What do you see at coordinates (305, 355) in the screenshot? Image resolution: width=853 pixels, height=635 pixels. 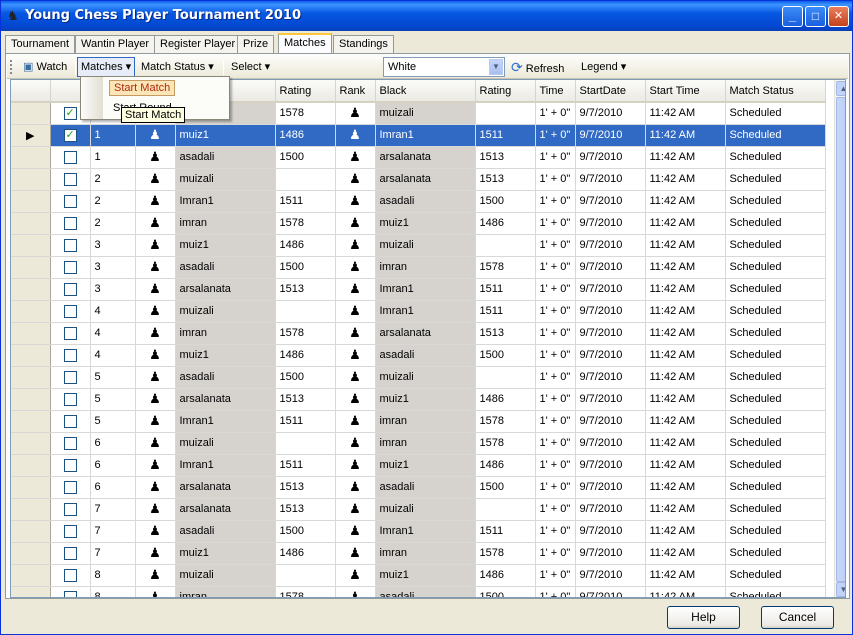 I see `white-rating-cell: 1486` at bounding box center [305, 355].